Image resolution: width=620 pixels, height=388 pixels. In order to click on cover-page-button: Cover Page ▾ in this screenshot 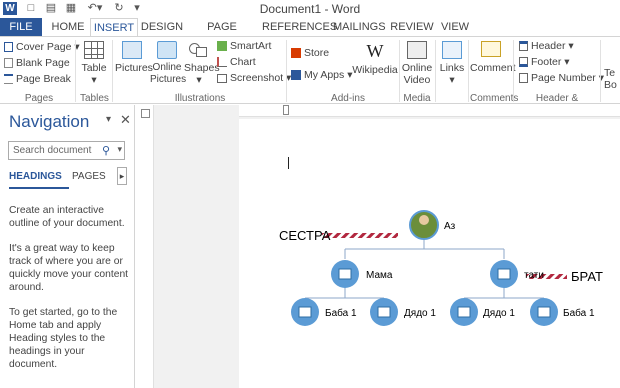, I will do `click(42, 47)`.